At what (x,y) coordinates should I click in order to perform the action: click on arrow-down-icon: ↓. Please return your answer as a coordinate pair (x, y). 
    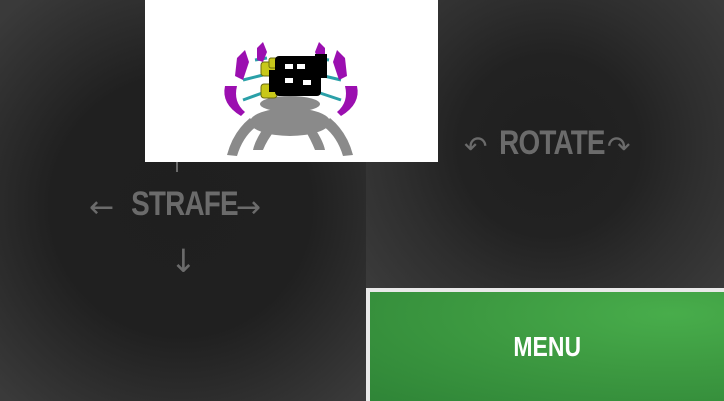
    Looking at the image, I should click on (183, 261).